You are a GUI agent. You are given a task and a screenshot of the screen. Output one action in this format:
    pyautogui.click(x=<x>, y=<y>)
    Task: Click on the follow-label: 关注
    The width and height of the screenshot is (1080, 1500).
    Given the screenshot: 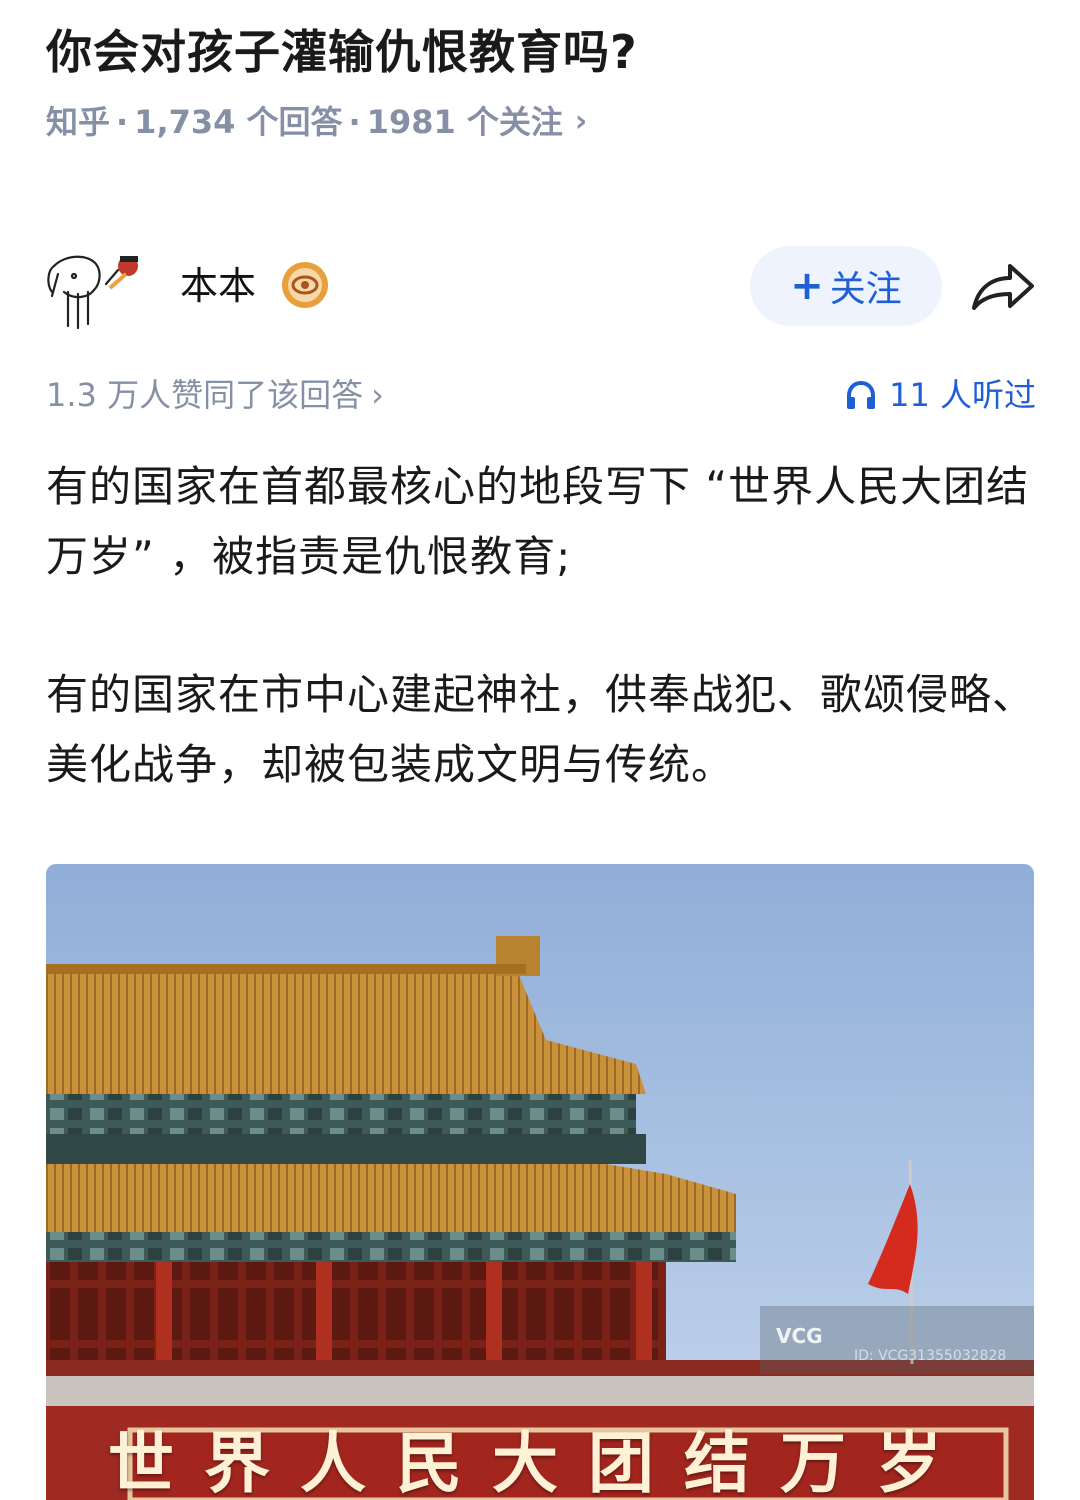 What is the action you would take?
    pyautogui.click(x=865, y=289)
    